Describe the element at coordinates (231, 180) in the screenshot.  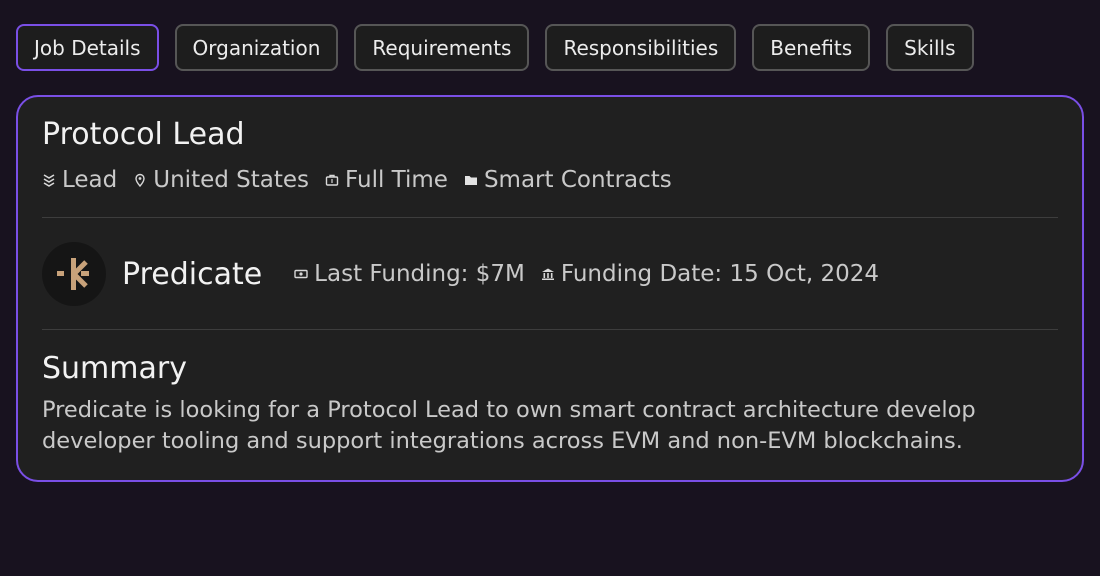
I see `job-location-label: United States` at that location.